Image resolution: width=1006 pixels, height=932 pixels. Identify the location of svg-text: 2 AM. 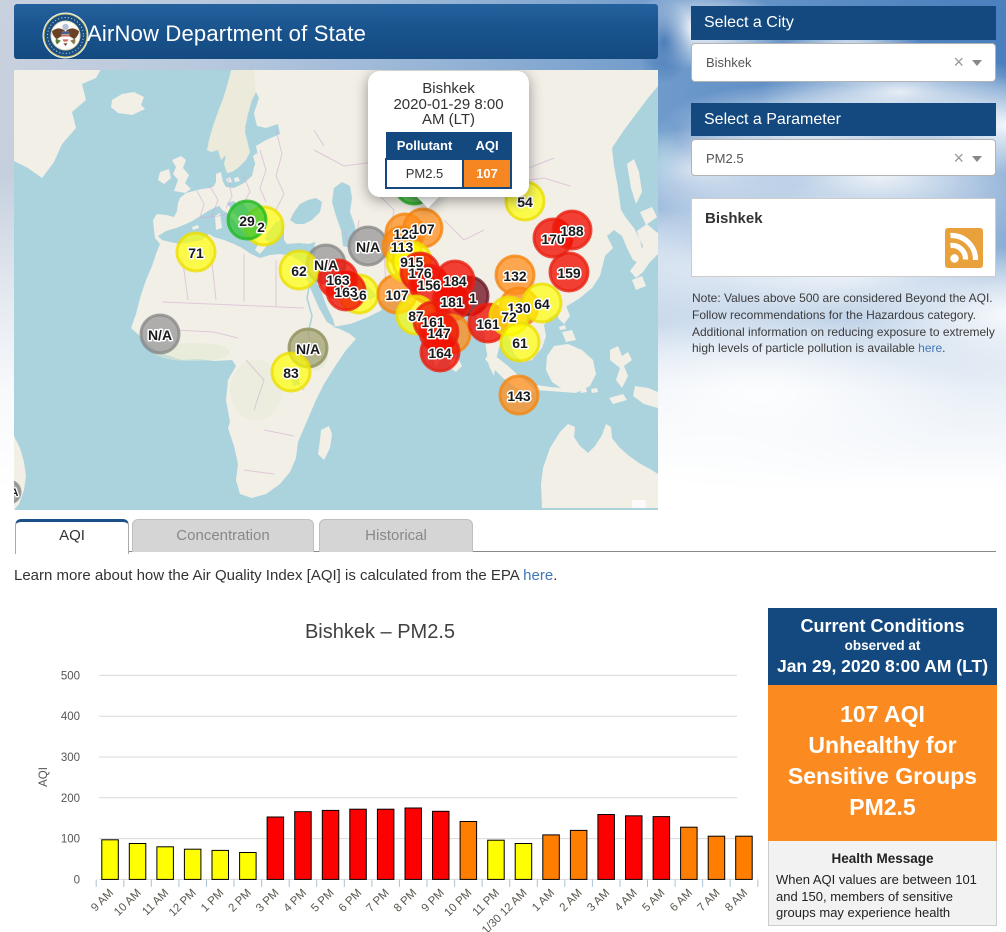
(571, 900).